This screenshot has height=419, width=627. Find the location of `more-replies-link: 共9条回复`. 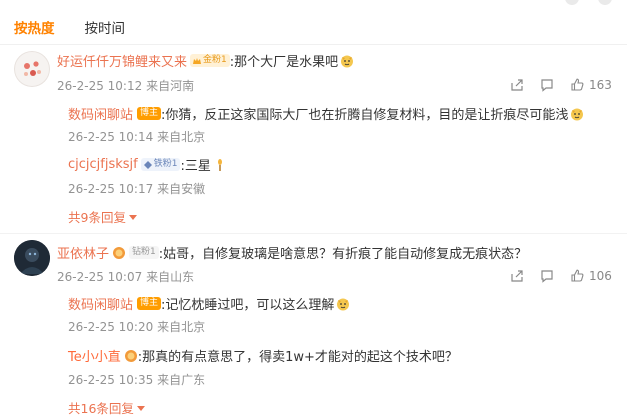

more-replies-link: 共9条回复 is located at coordinates (102, 216).